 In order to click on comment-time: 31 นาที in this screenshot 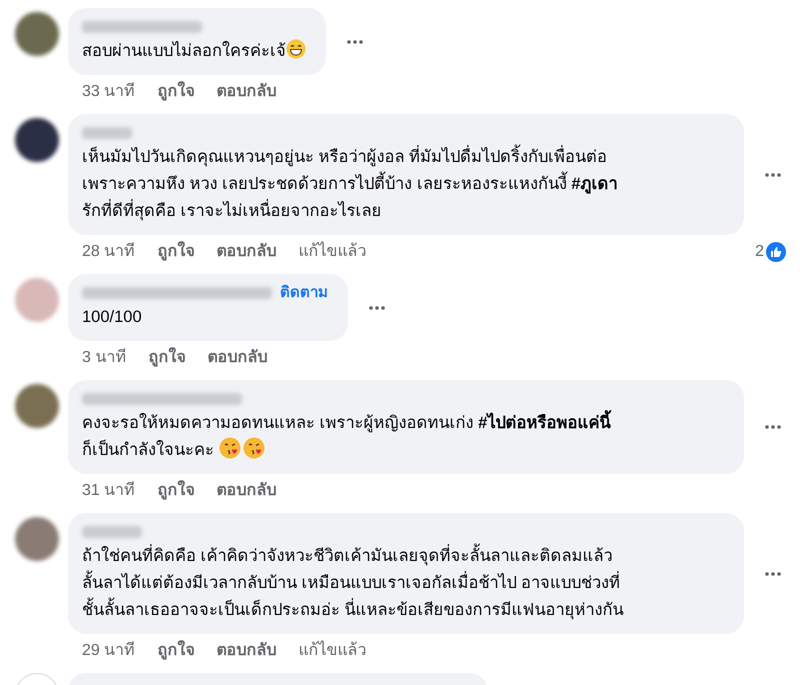, I will do `click(109, 490)`.